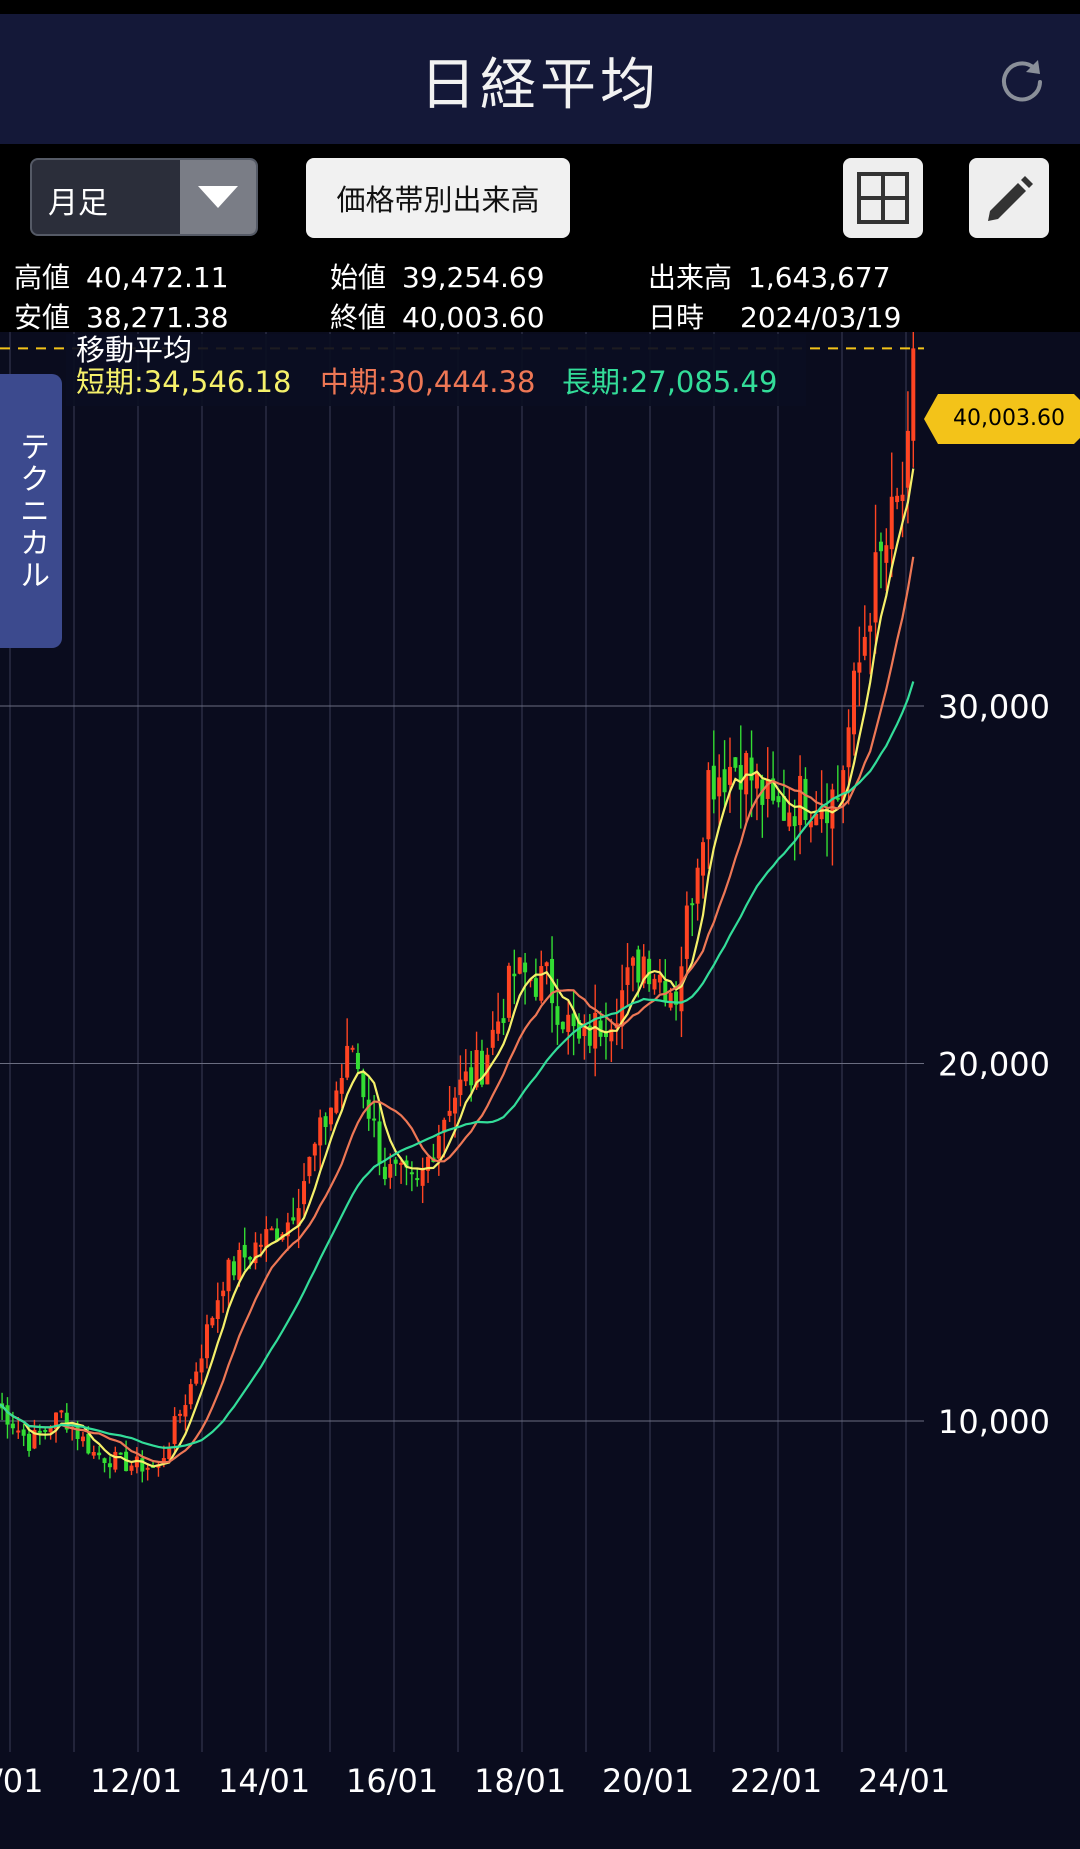  What do you see at coordinates (31, 511) in the screenshot?
I see `technical-tab: テクニカル` at bounding box center [31, 511].